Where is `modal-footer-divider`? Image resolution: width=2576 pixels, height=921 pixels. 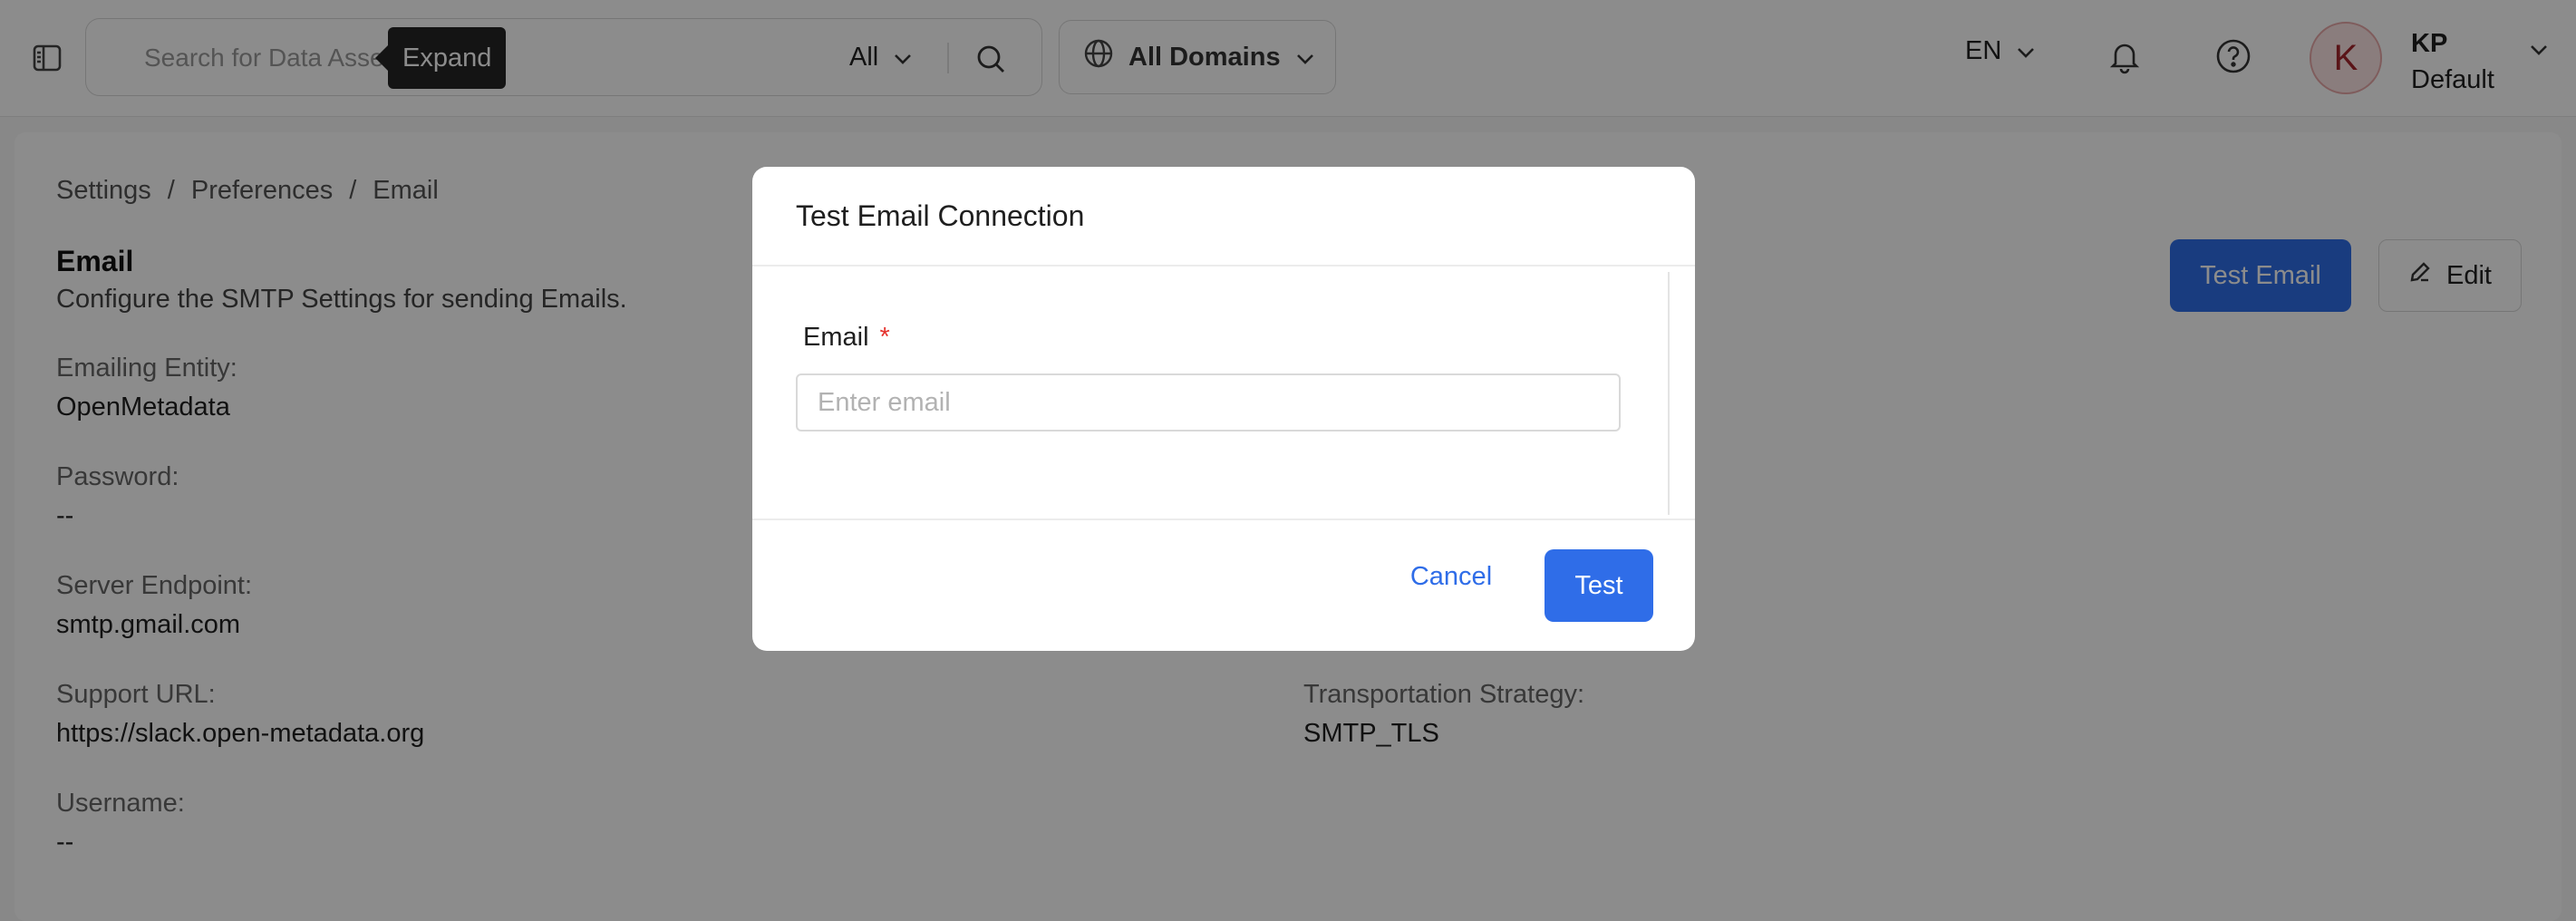
modal-footer-divider is located at coordinates (1223, 519).